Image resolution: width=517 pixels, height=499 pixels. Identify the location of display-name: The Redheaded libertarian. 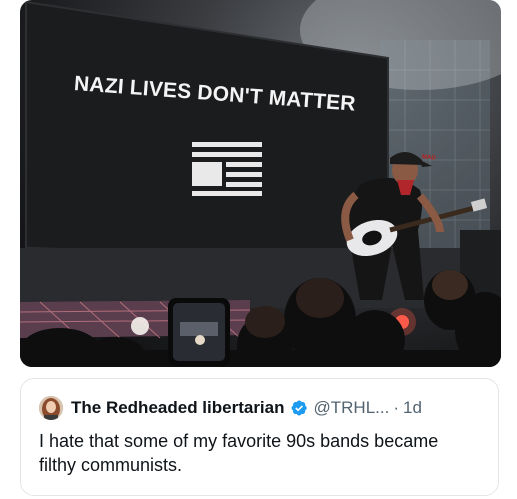
(178, 408).